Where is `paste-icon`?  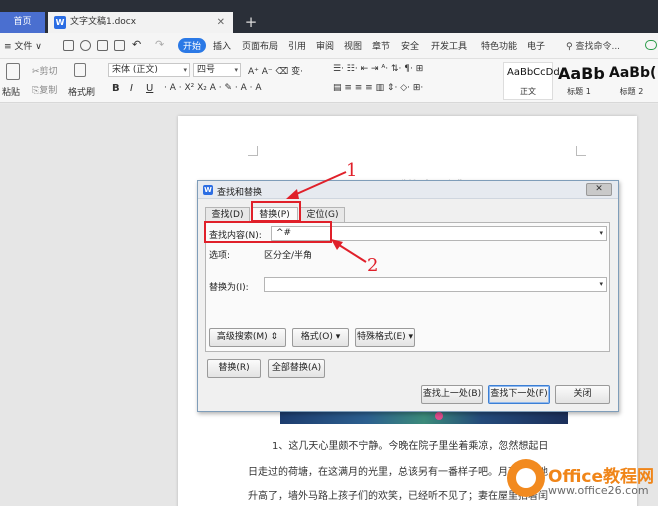 paste-icon is located at coordinates (13, 71).